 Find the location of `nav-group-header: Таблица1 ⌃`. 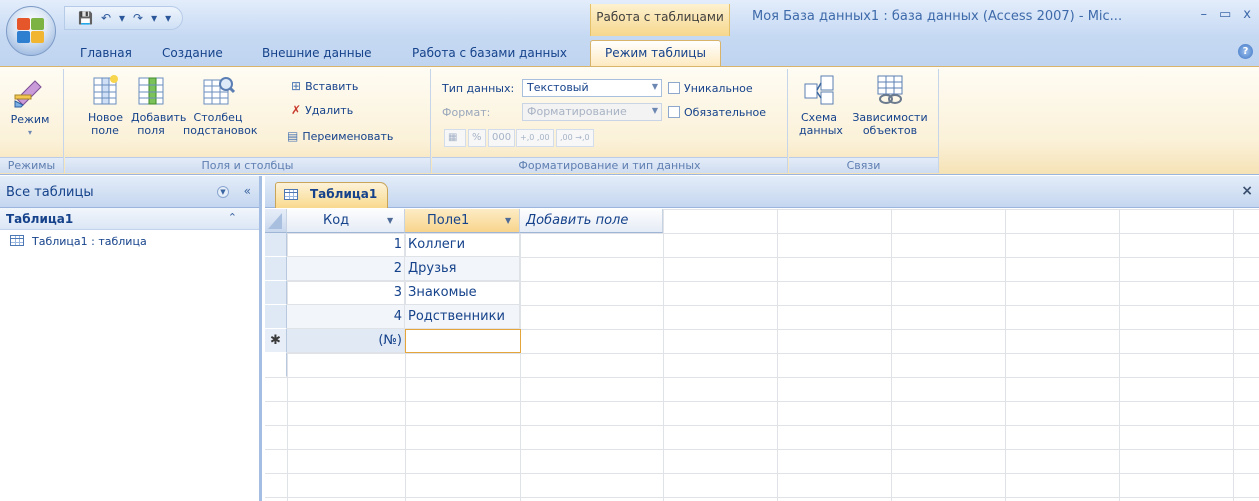

nav-group-header: Таблица1 ⌃ is located at coordinates (129, 219).